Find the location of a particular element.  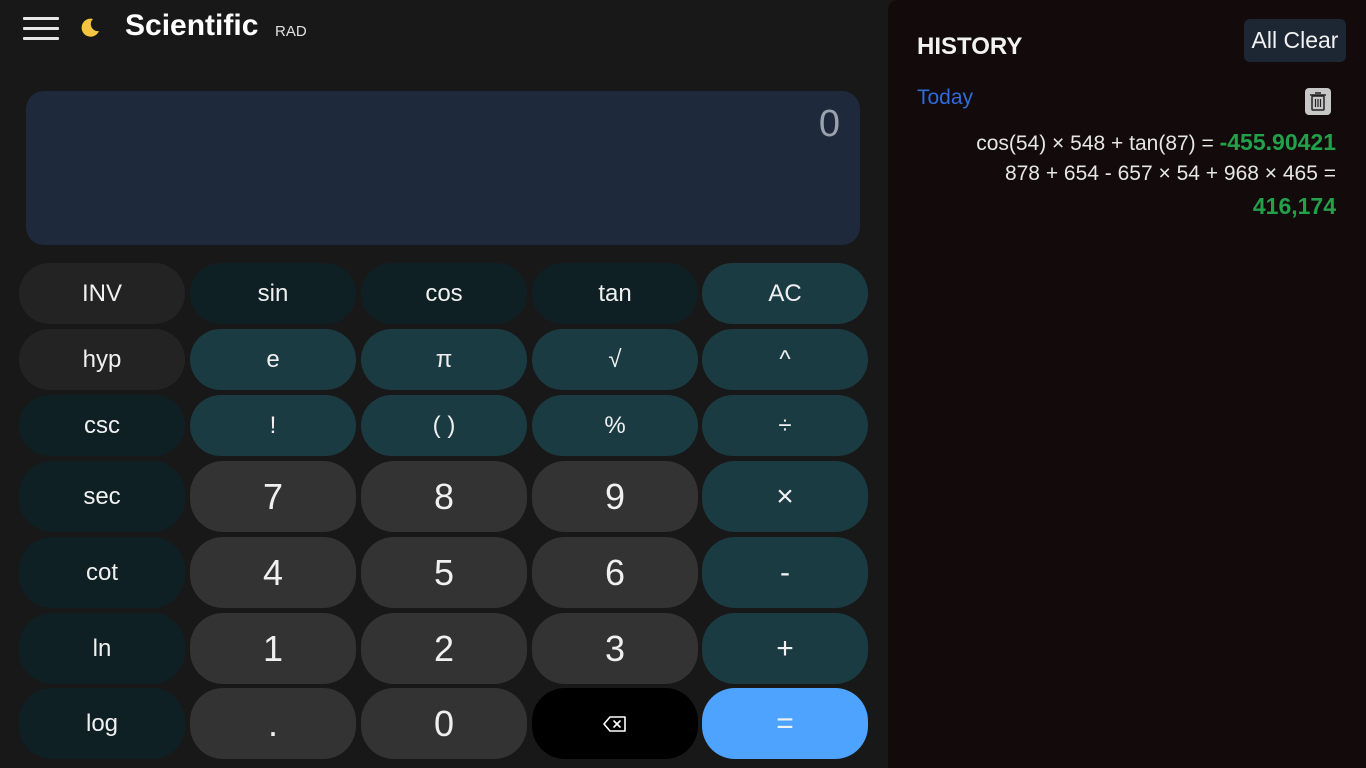

log-button: log is located at coordinates (102, 723).